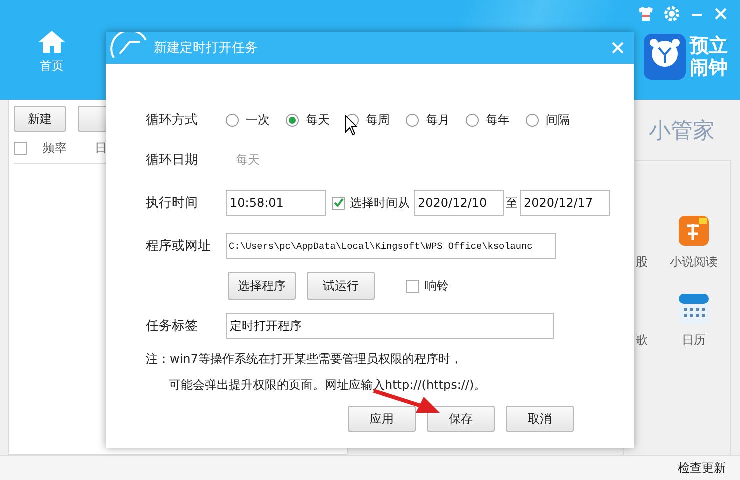 This screenshot has height=480, width=740. Describe the element at coordinates (390, 326) in the screenshot. I see `task-label-field: 定时打开程序` at that location.